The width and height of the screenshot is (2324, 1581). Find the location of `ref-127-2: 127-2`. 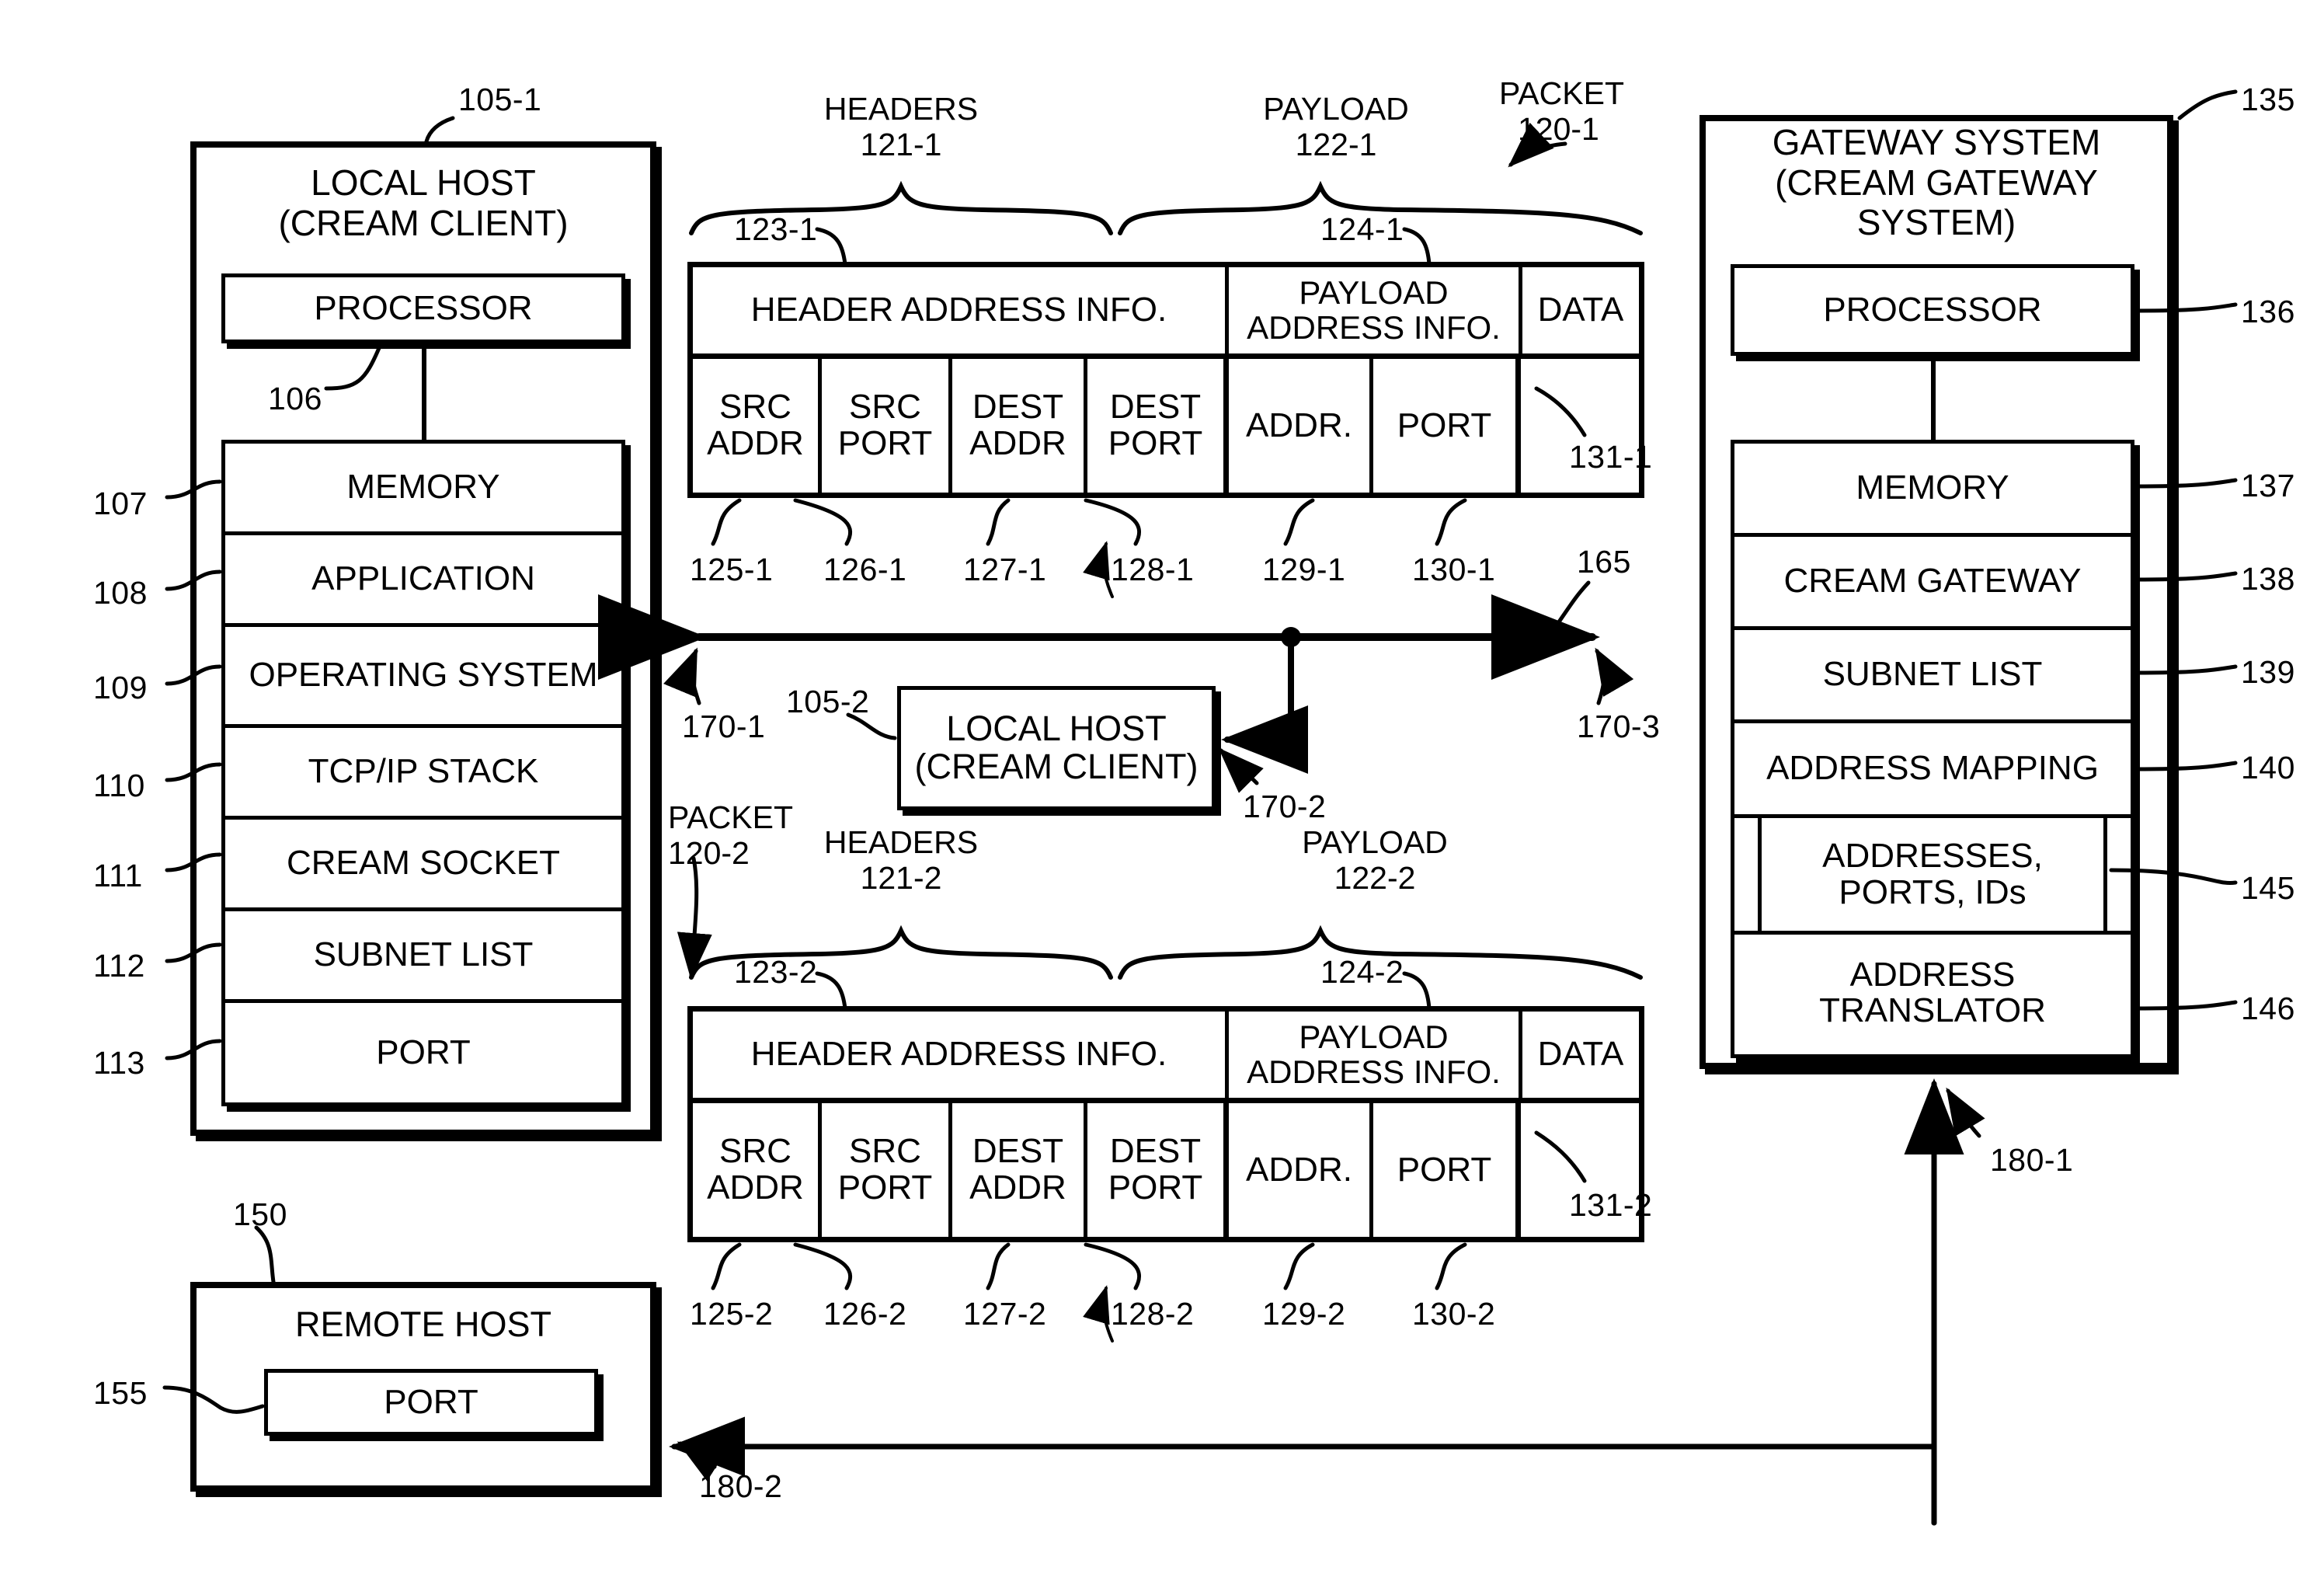

ref-127-2: 127-2 is located at coordinates (1005, 1314).